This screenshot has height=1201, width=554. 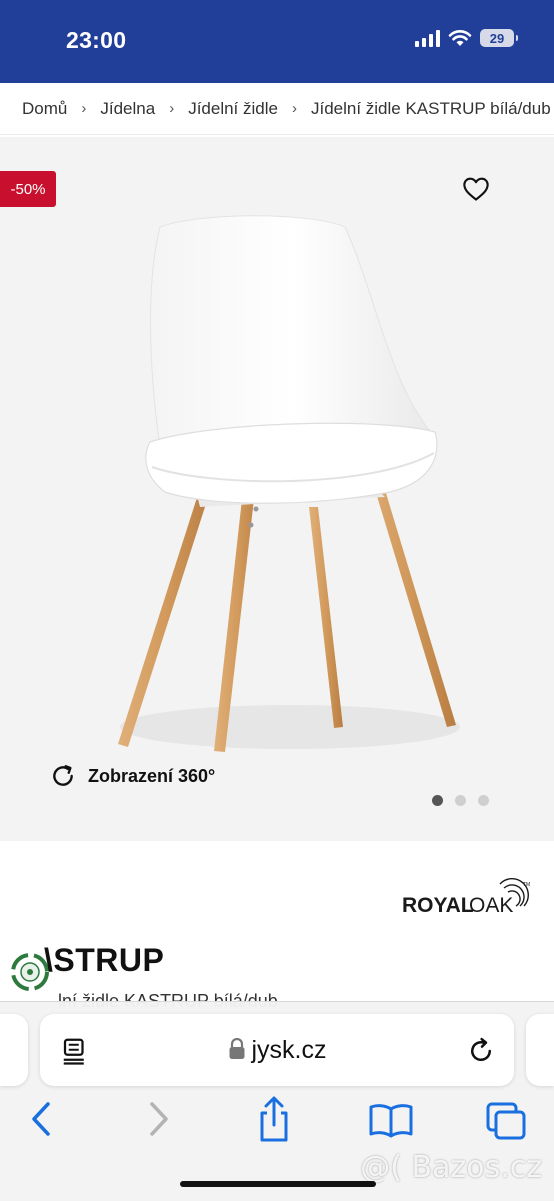 I want to click on url-display: jysk.cz, so click(x=277, y=1050).